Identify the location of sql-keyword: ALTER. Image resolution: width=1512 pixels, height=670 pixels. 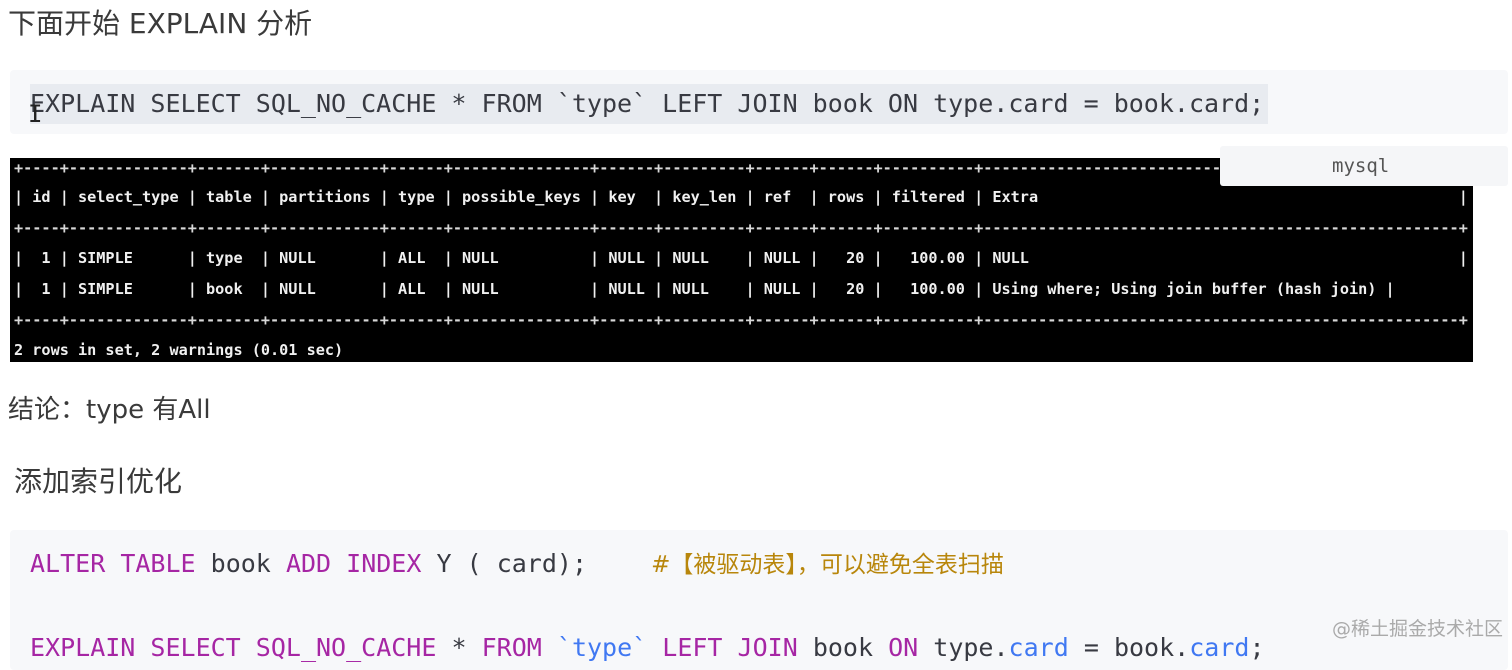
(68, 563).